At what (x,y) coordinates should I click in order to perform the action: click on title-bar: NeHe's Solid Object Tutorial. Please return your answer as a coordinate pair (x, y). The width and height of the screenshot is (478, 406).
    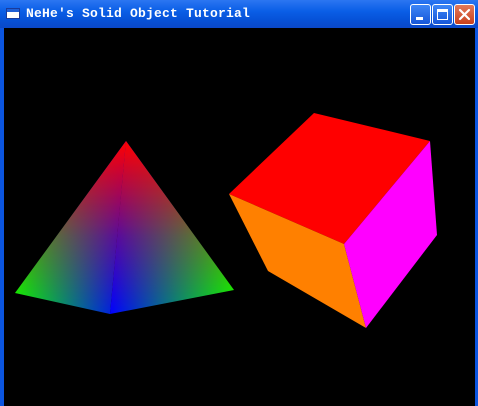
    Looking at the image, I should click on (239, 14).